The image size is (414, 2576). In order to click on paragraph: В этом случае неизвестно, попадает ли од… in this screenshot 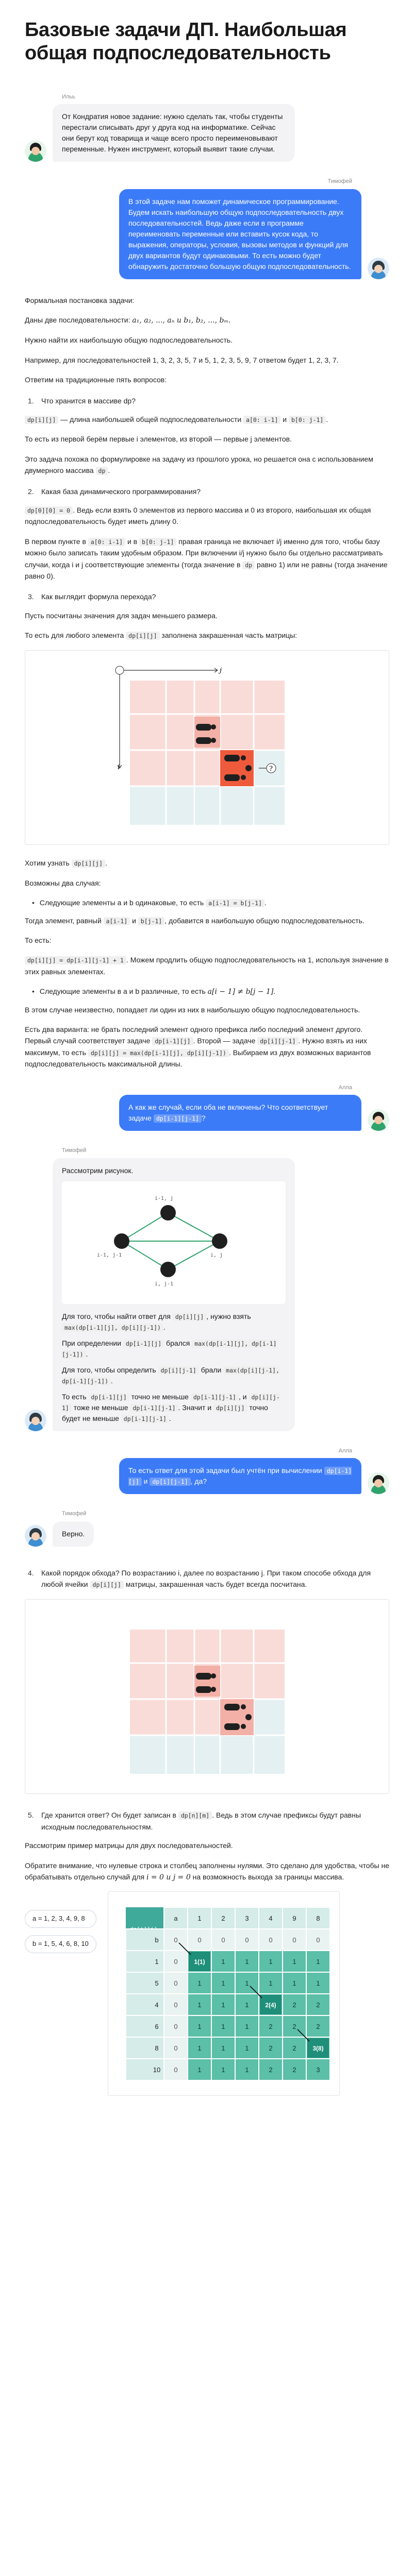, I will do `click(192, 1009)`.